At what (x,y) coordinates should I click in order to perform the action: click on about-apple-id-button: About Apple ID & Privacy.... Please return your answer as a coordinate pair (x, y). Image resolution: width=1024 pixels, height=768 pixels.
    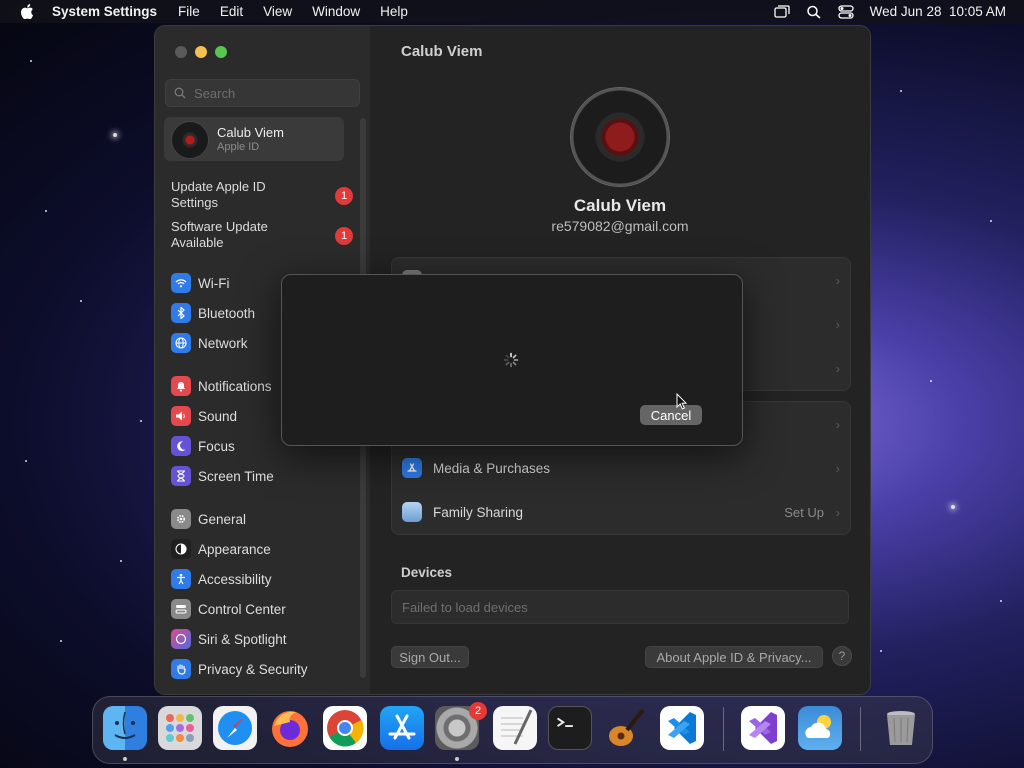
    Looking at the image, I should click on (734, 657).